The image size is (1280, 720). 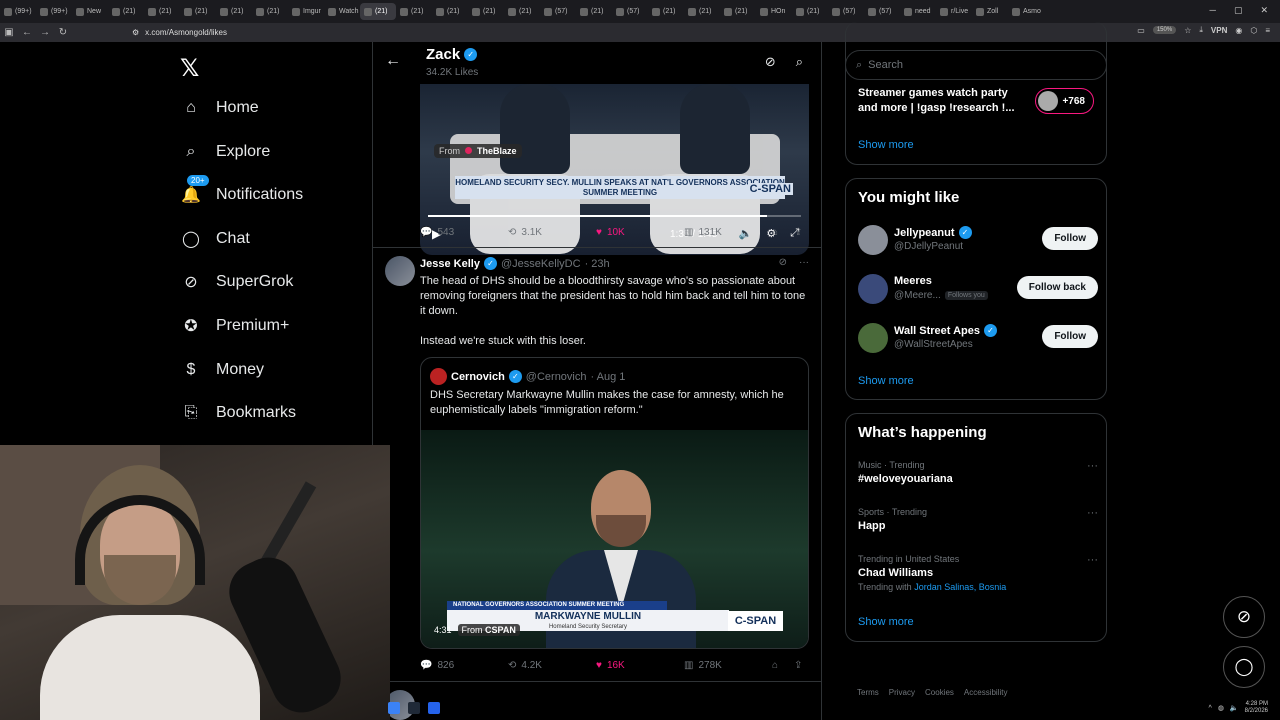 What do you see at coordinates (978, 472) in the screenshot?
I see `trend-item: Music · Trending #weloveyouariana ···` at bounding box center [978, 472].